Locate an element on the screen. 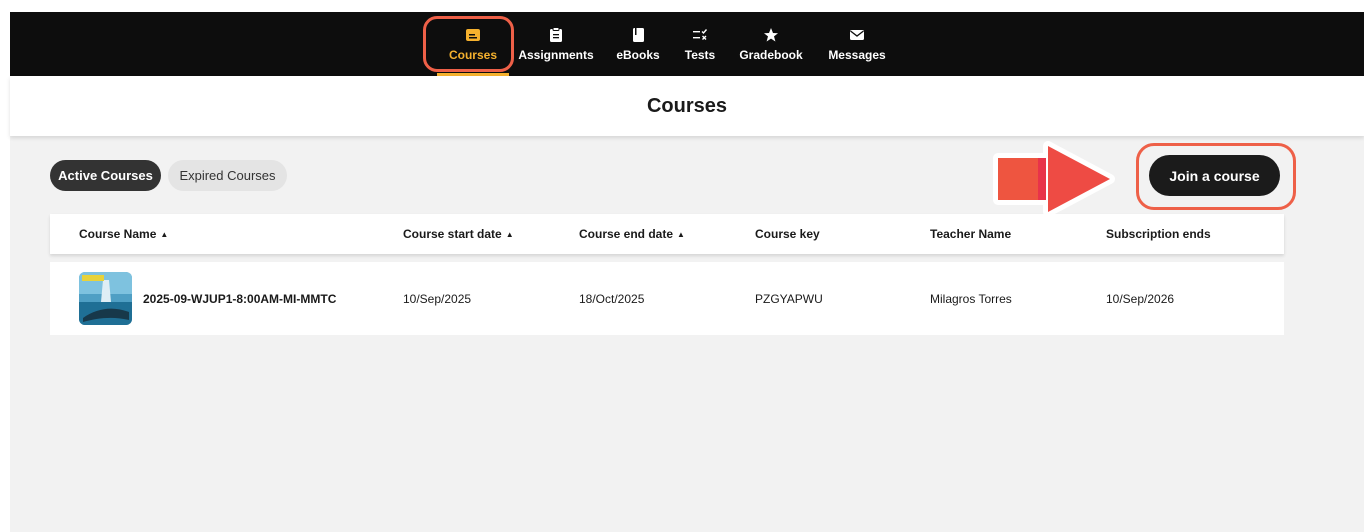 This screenshot has width=1364, height=532. page-header: Courses is located at coordinates (687, 106).